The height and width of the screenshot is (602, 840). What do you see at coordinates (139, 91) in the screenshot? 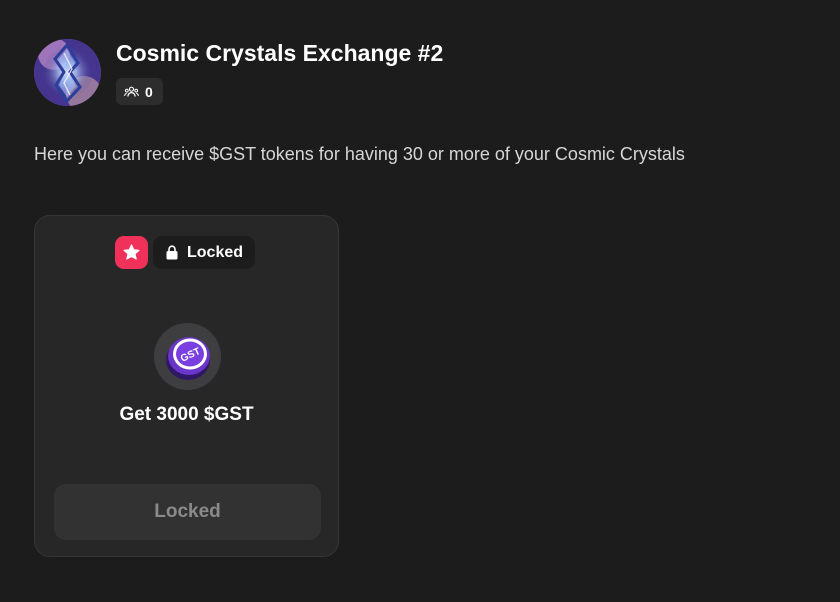
I see `participants-badge: 0` at bounding box center [139, 91].